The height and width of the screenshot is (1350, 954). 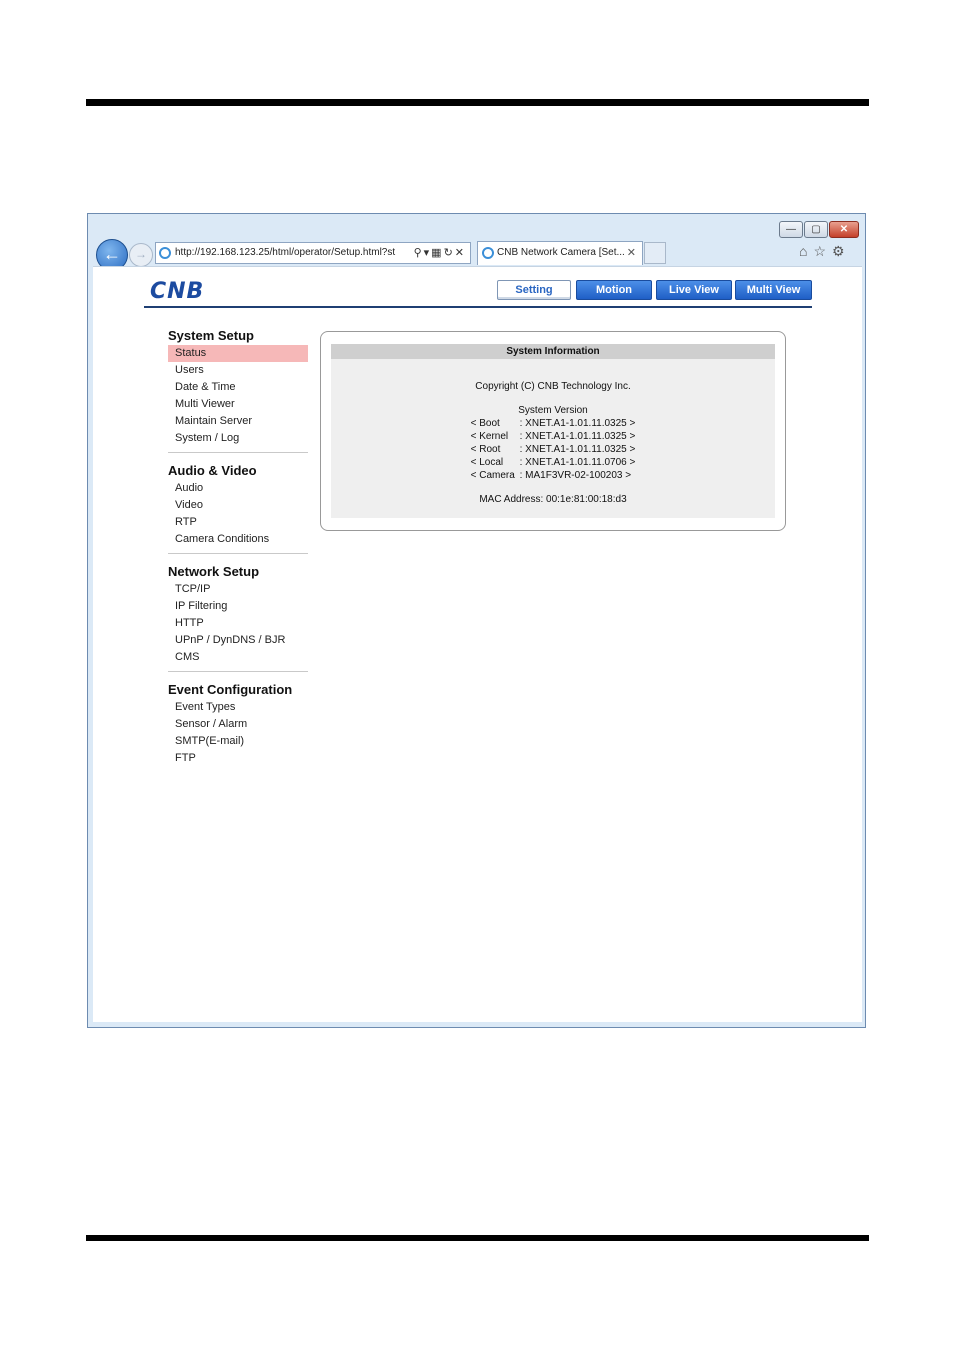 I want to click on close-button: ✕, so click(x=844, y=229).